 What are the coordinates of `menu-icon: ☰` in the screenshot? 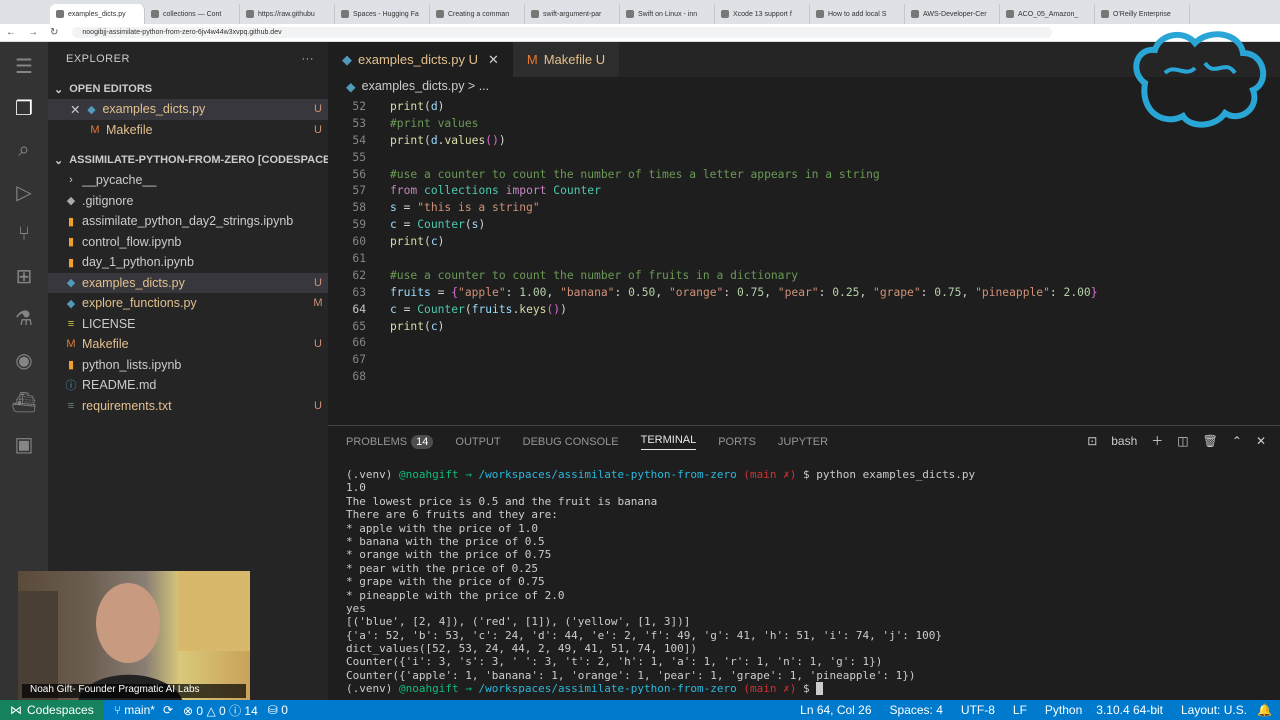 It's located at (24, 66).